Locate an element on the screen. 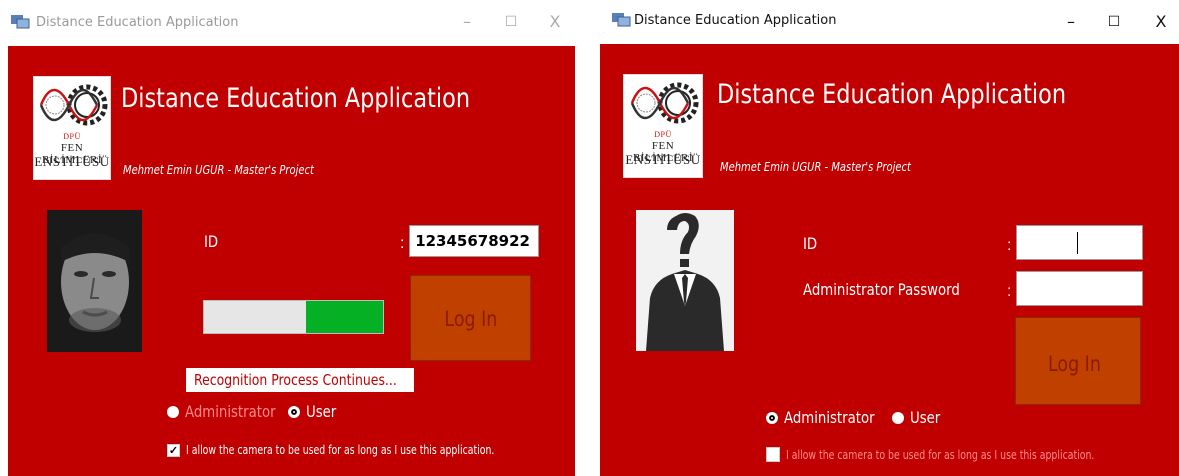  face-photo-icon is located at coordinates (94, 281).